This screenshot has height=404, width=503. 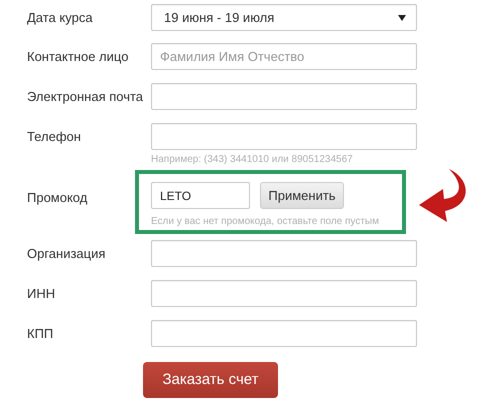 I want to click on date-select: 19 июня - 19 июля, so click(x=284, y=17).